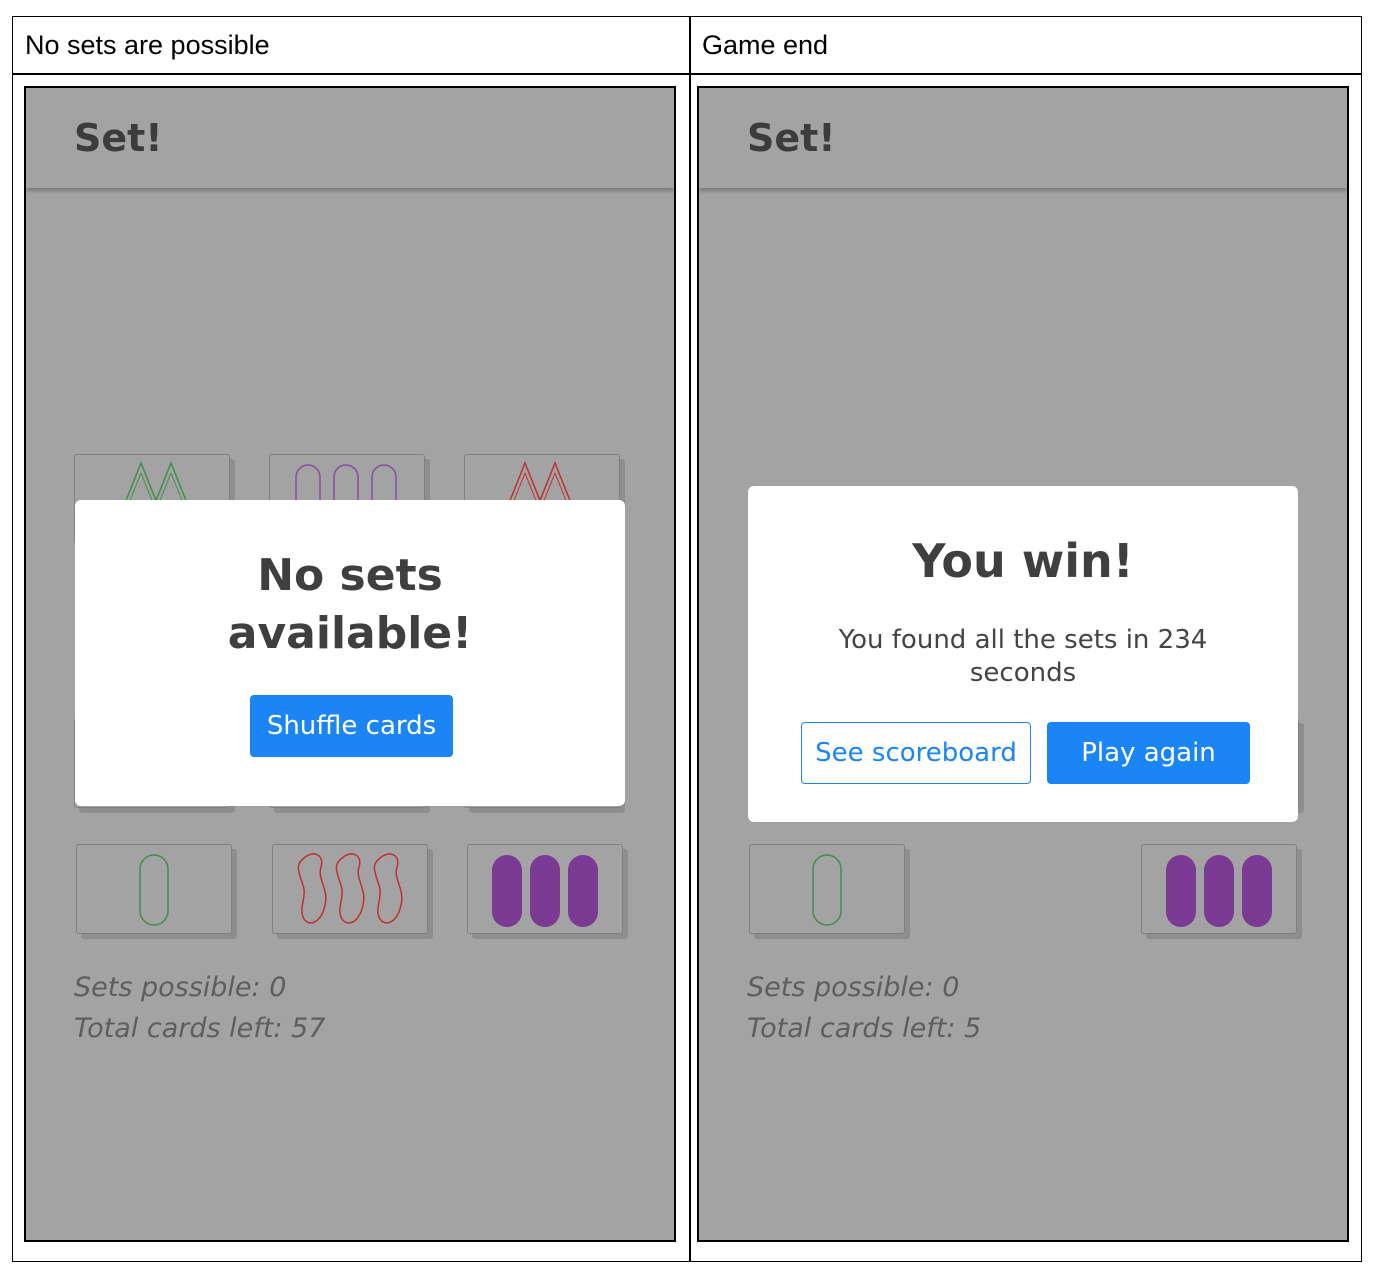 The height and width of the screenshot is (1282, 1384). What do you see at coordinates (350, 633) in the screenshot?
I see `dialog-title-line2: available!` at bounding box center [350, 633].